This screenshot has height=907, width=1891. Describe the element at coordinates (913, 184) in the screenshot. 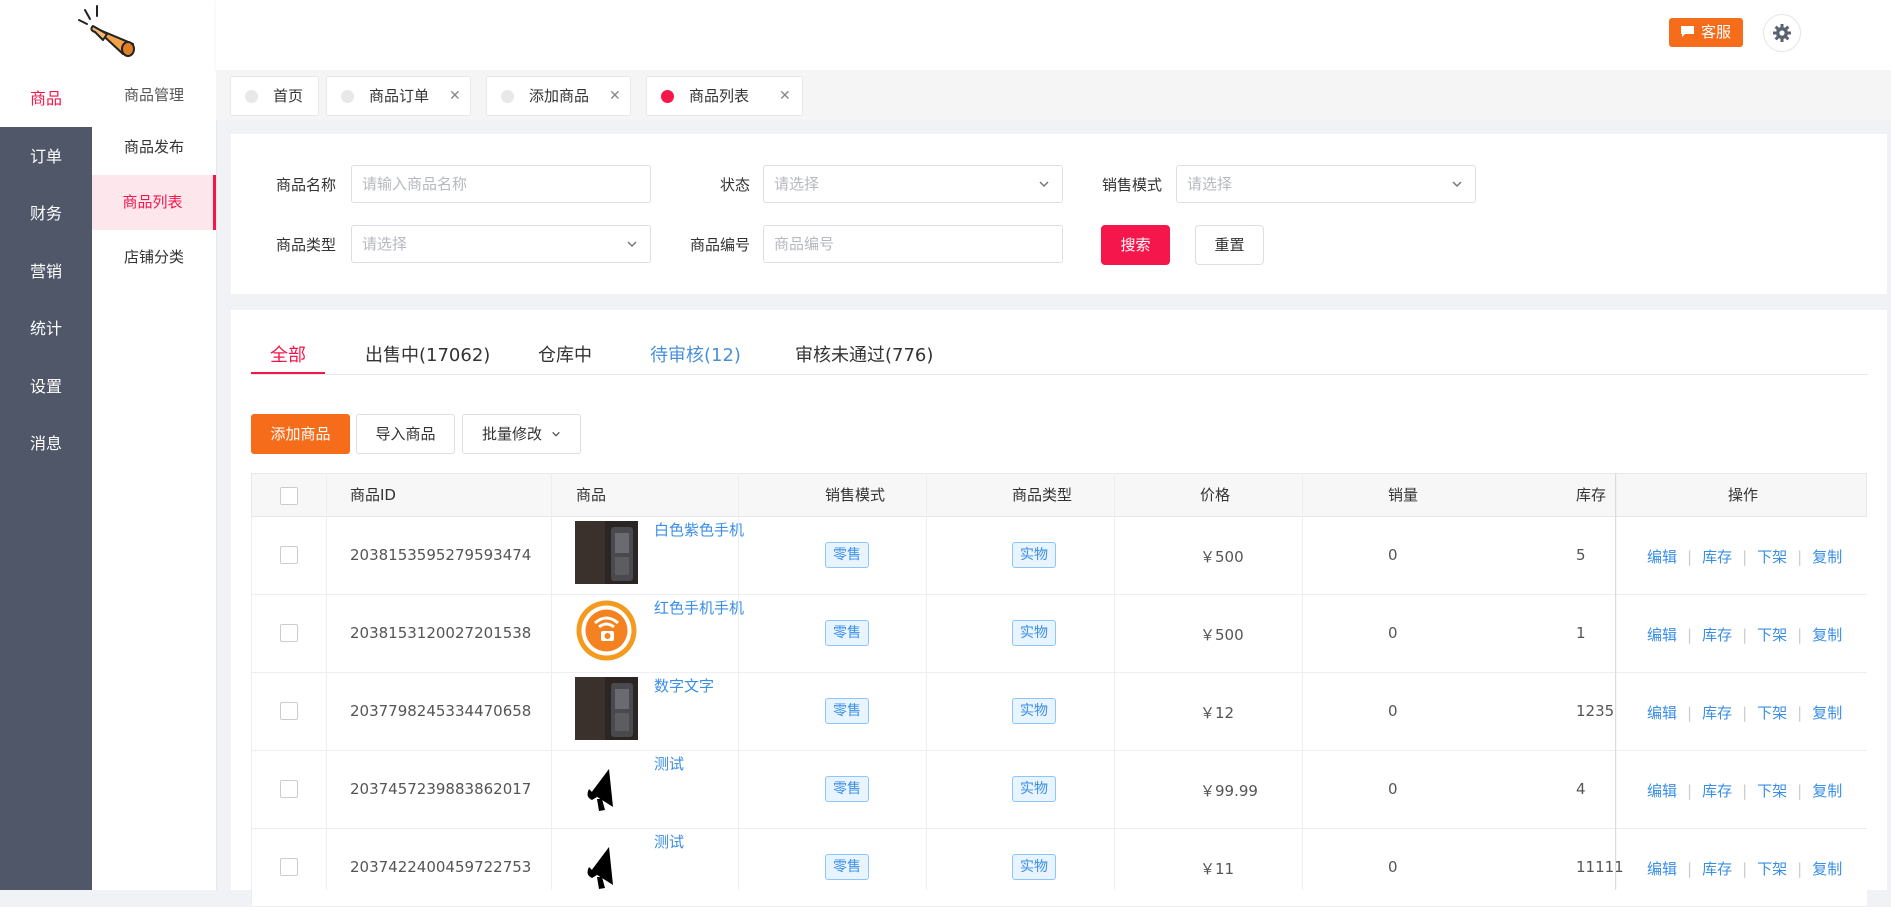

I see `status-select: 请选择` at that location.